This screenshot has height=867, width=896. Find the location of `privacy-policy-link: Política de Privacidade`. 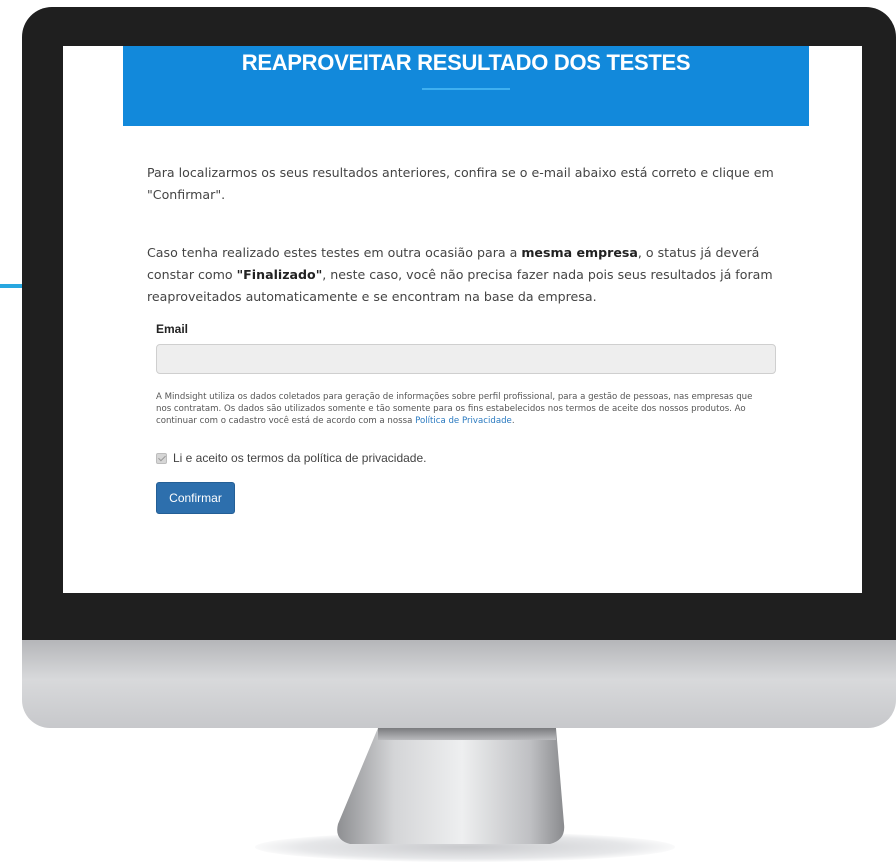

privacy-policy-link: Política de Privacidade is located at coordinates (463, 421).